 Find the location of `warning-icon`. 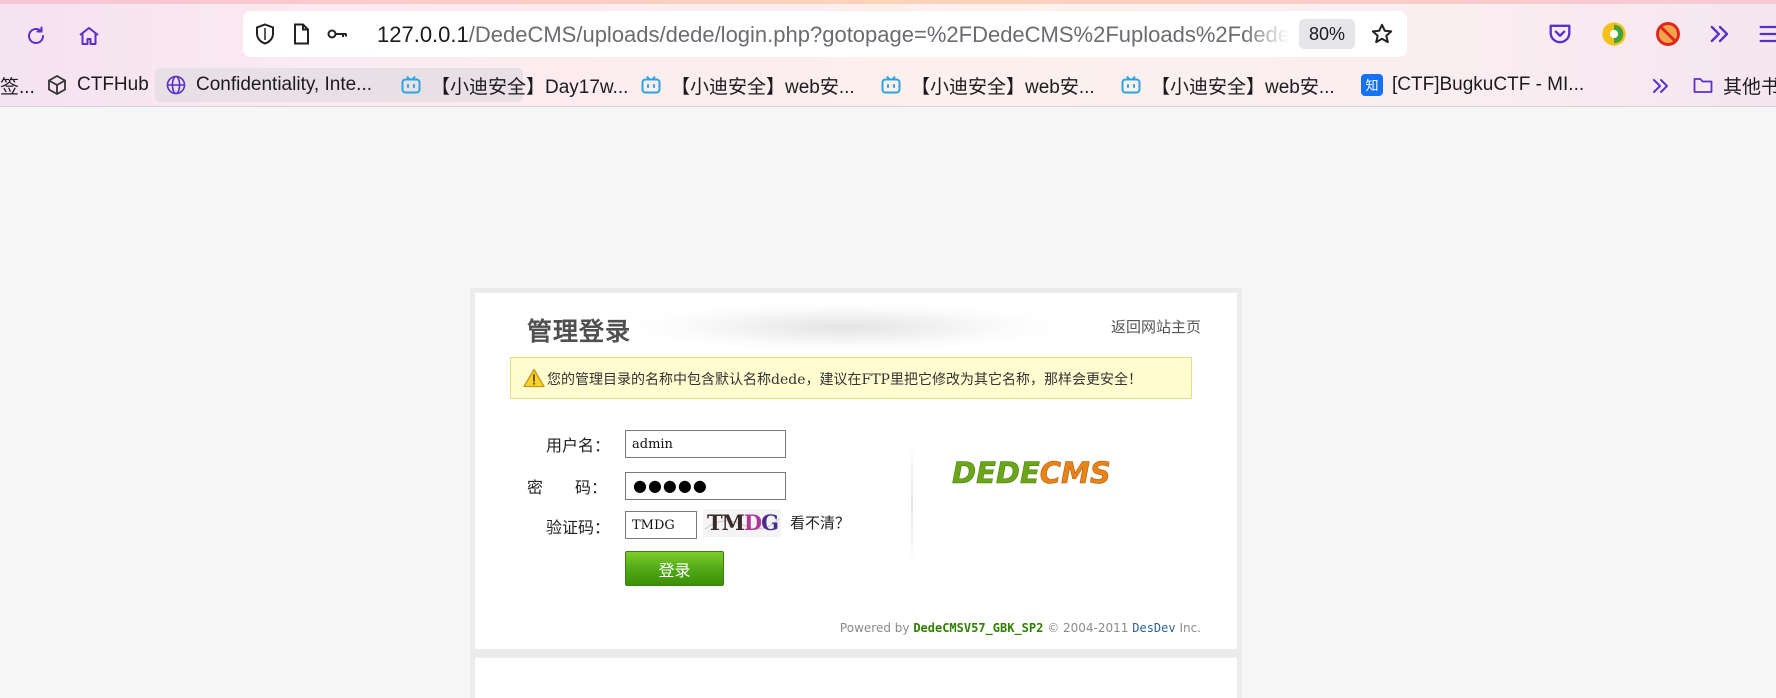

warning-icon is located at coordinates (534, 378).